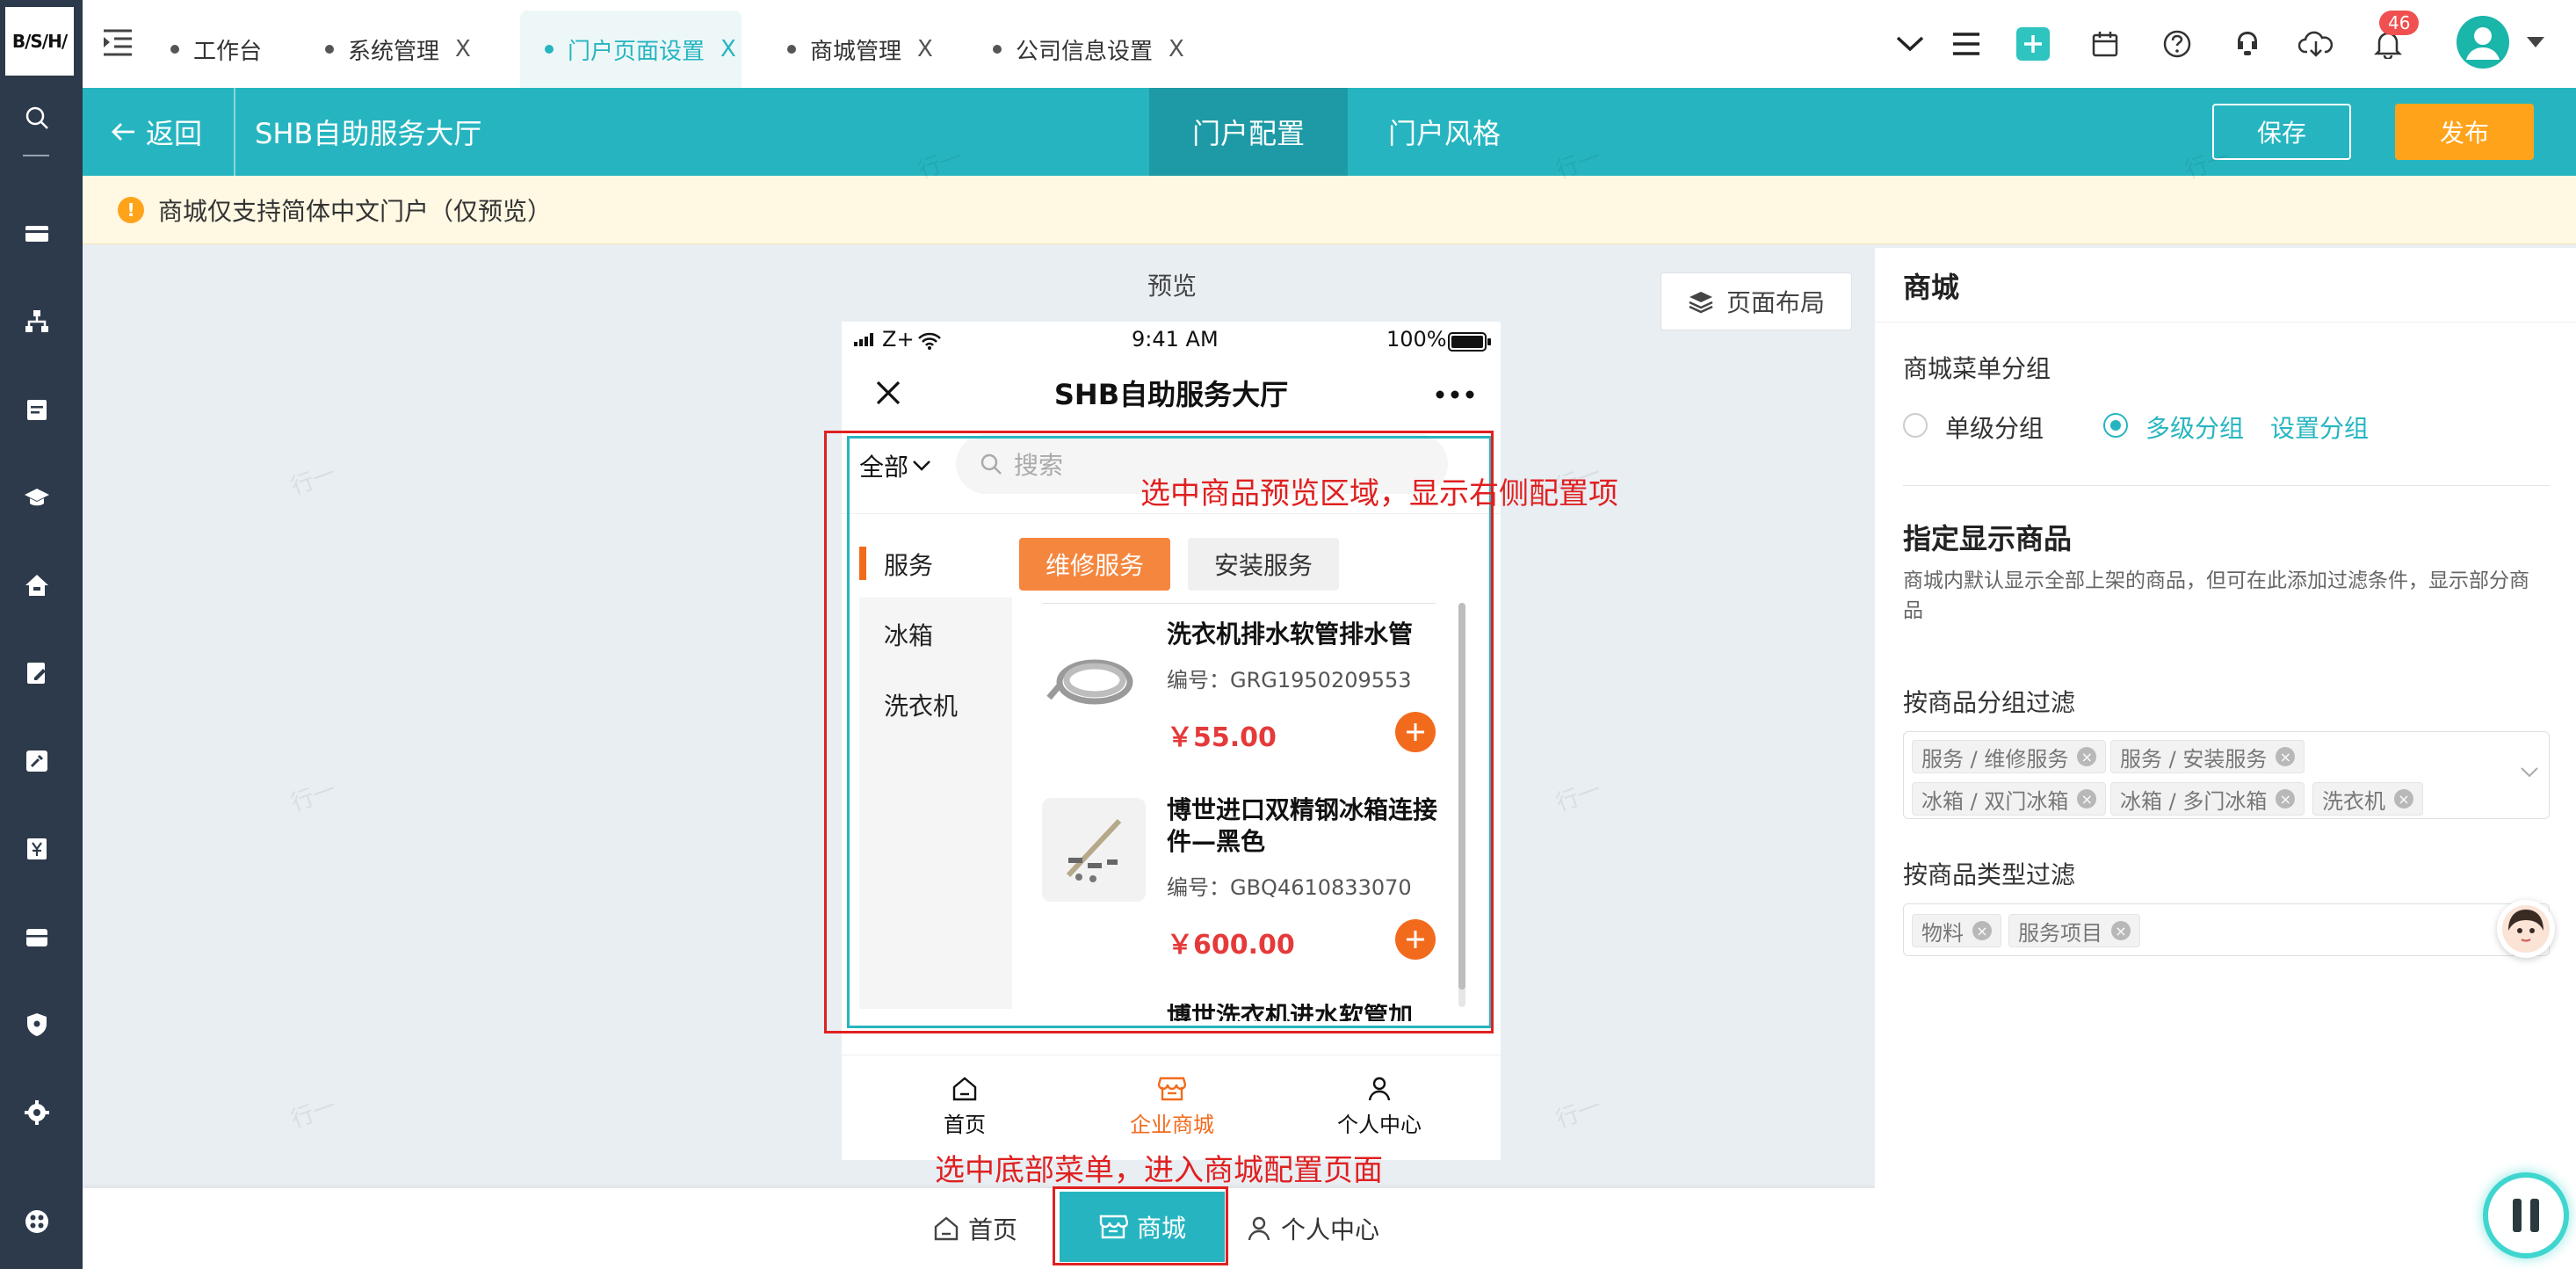 Image resolution: width=2576 pixels, height=1269 pixels. Describe the element at coordinates (36, 410) in the screenshot. I see `task-icon` at that location.